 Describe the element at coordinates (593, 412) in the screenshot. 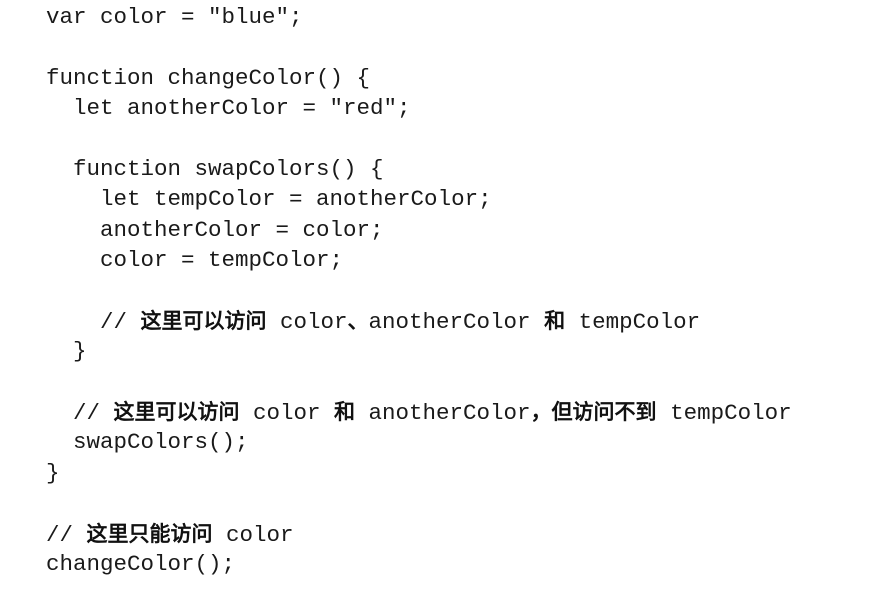

I see `comment-cjk-text: ，但访问不到` at that location.